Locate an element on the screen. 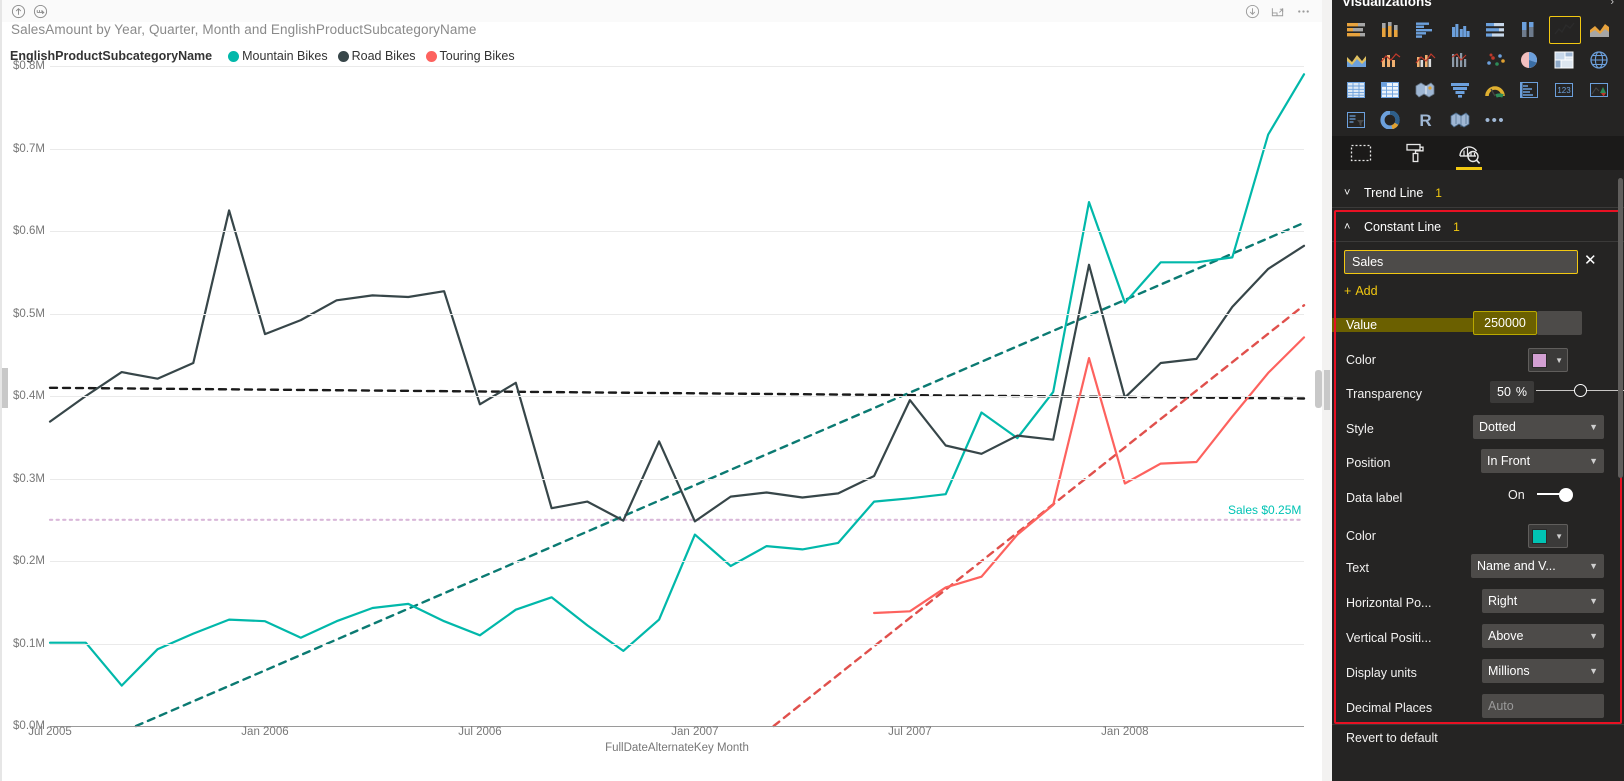  line-and-clustered-column-chart-icon is located at coordinates (1426, 60).